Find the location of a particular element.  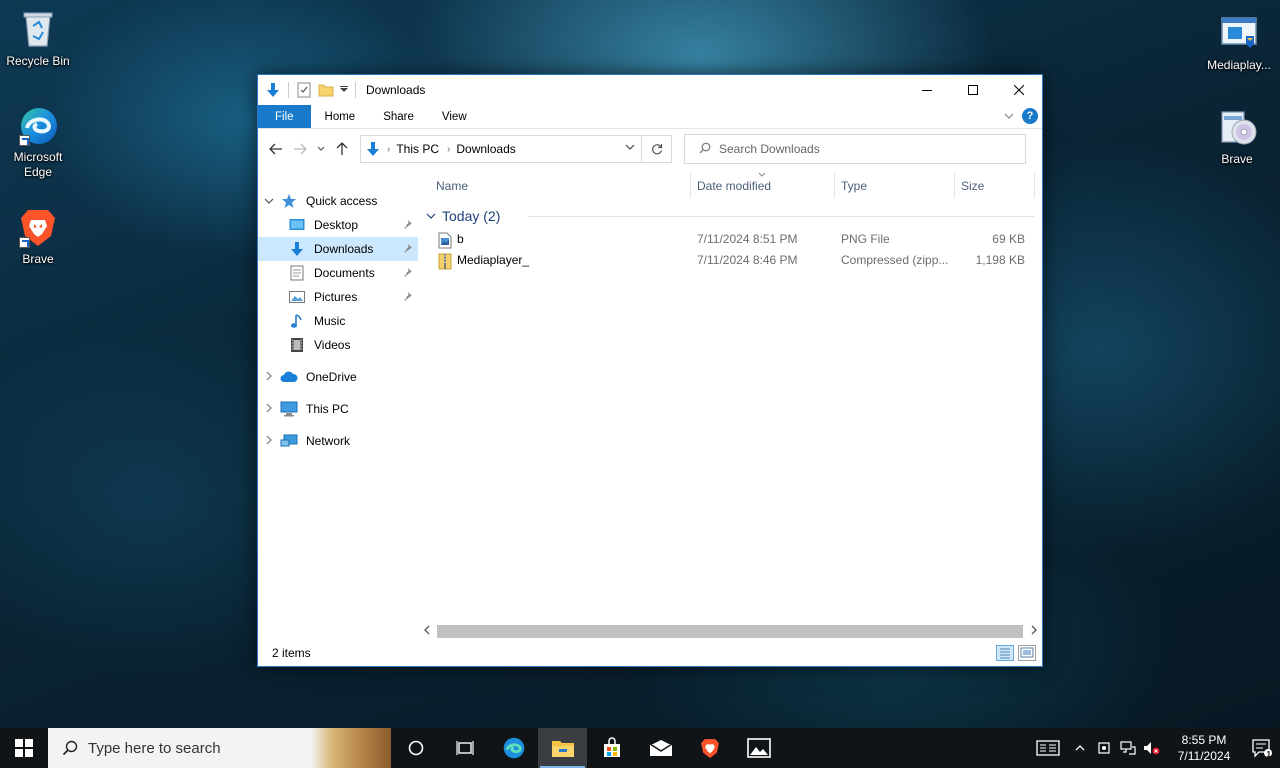

tab-share: Share is located at coordinates (398, 116).